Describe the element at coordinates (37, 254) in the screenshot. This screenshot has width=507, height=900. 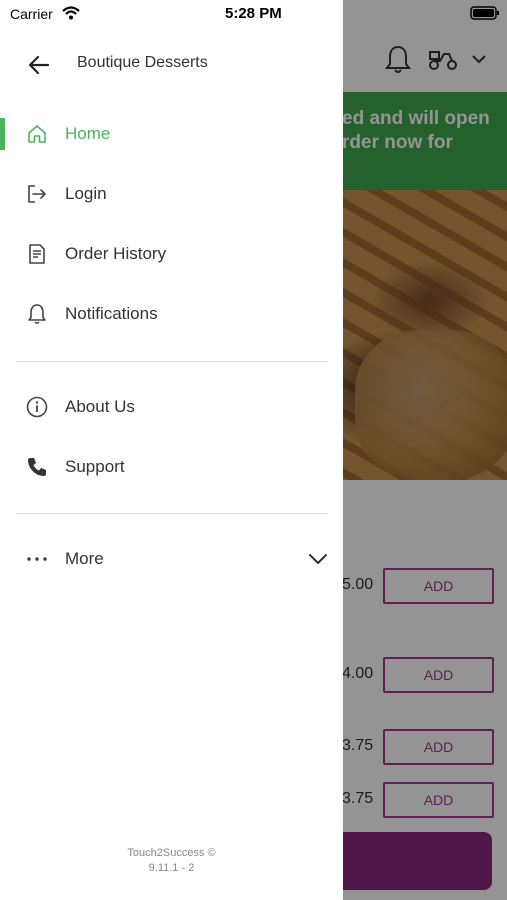
I see `receipt-icon` at that location.